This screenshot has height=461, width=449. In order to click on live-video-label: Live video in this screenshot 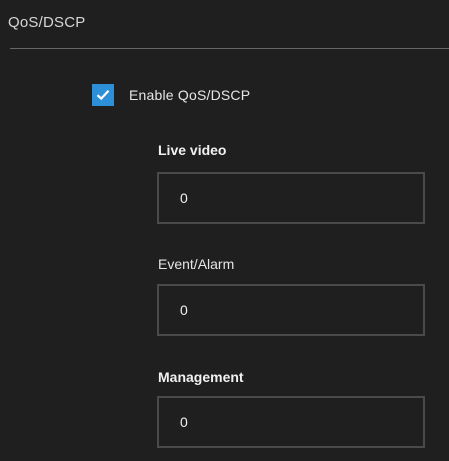, I will do `click(192, 150)`.